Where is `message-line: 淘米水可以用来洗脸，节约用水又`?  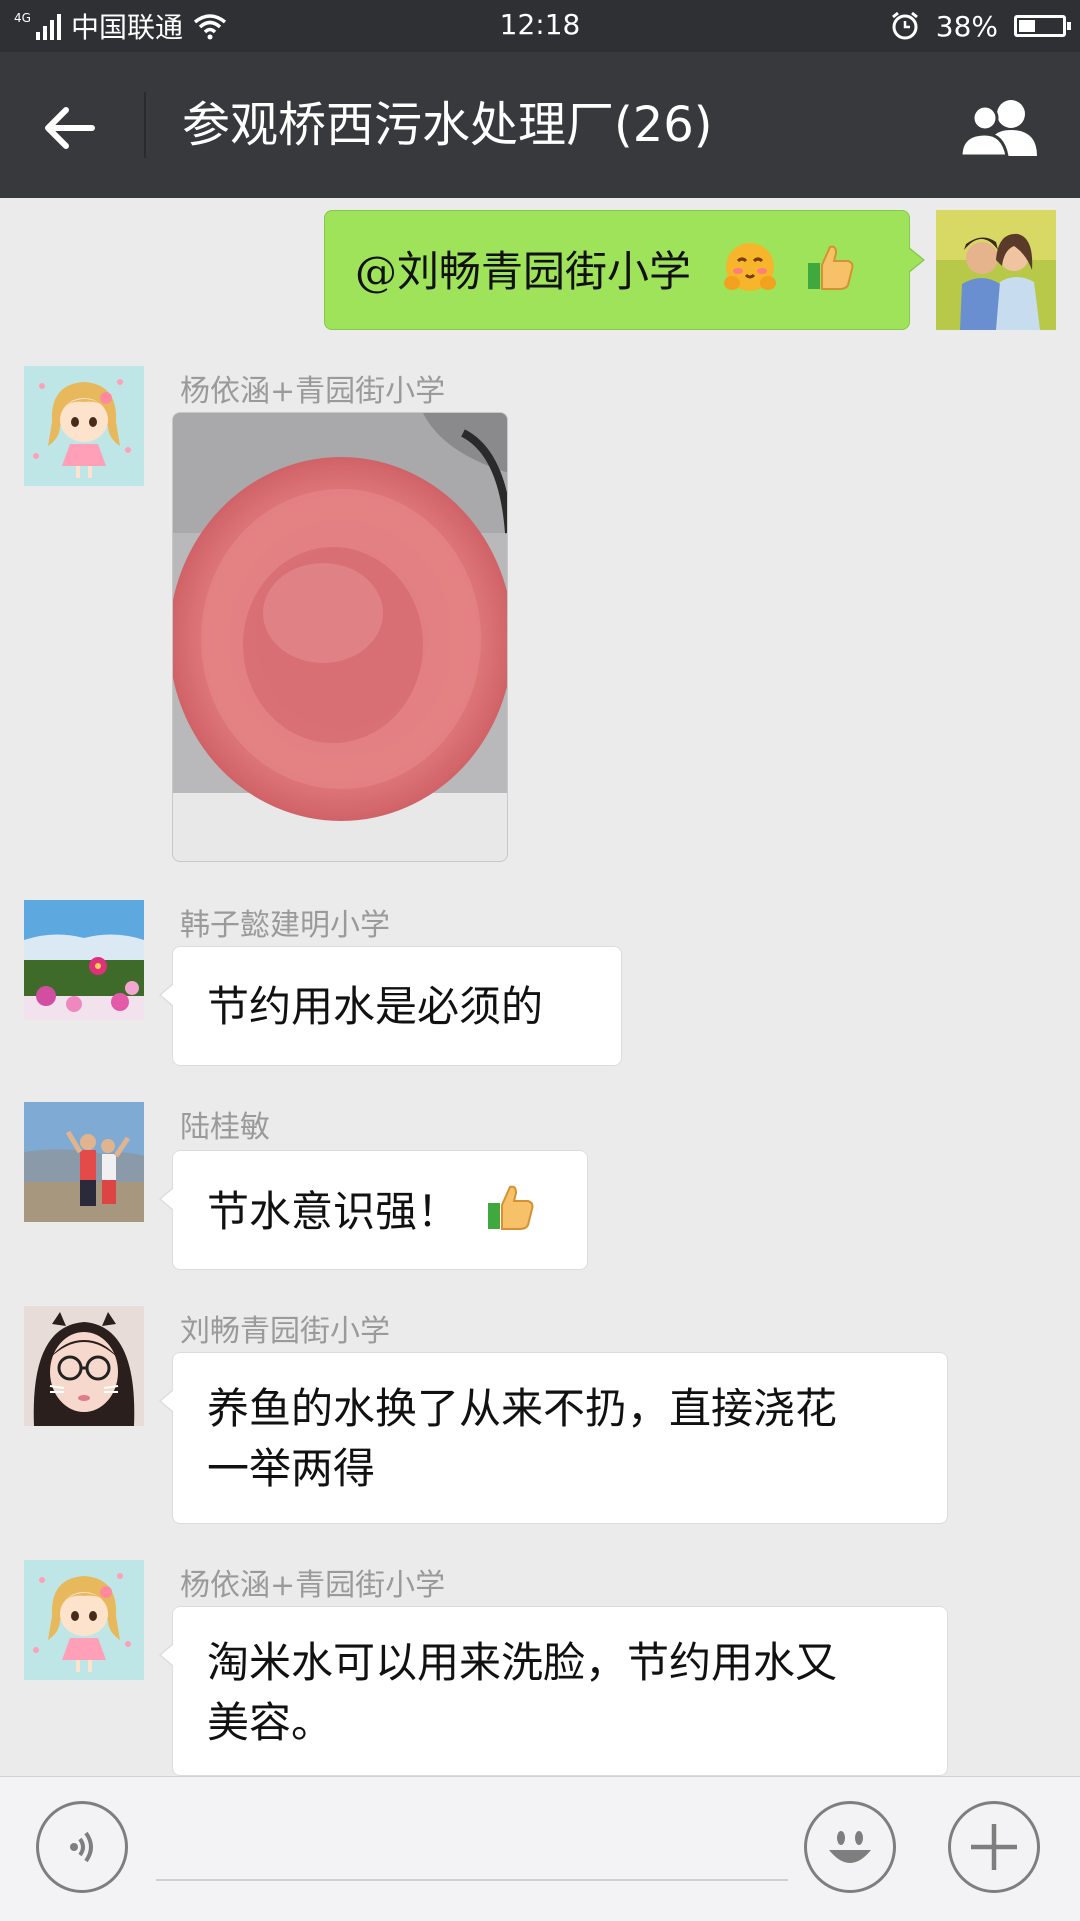 message-line: 淘米水可以用来洗脸，节约用水又 is located at coordinates (522, 1662).